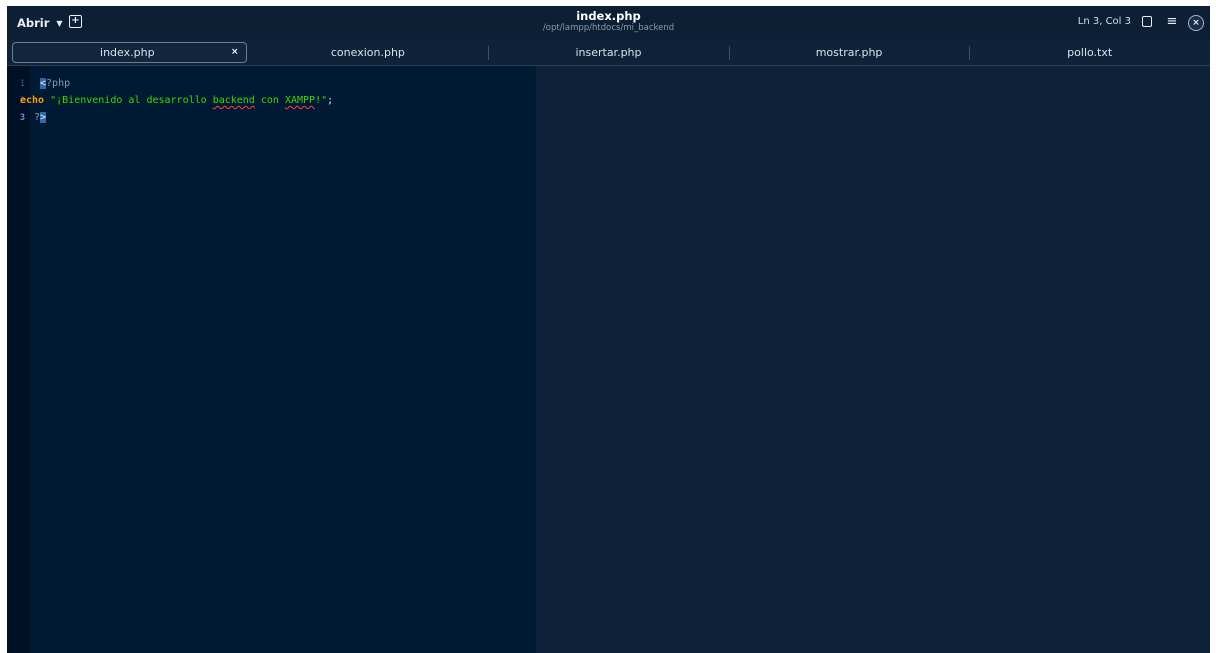 The height and width of the screenshot is (653, 1216). I want to click on tab-label: insertar.php, so click(608, 52).